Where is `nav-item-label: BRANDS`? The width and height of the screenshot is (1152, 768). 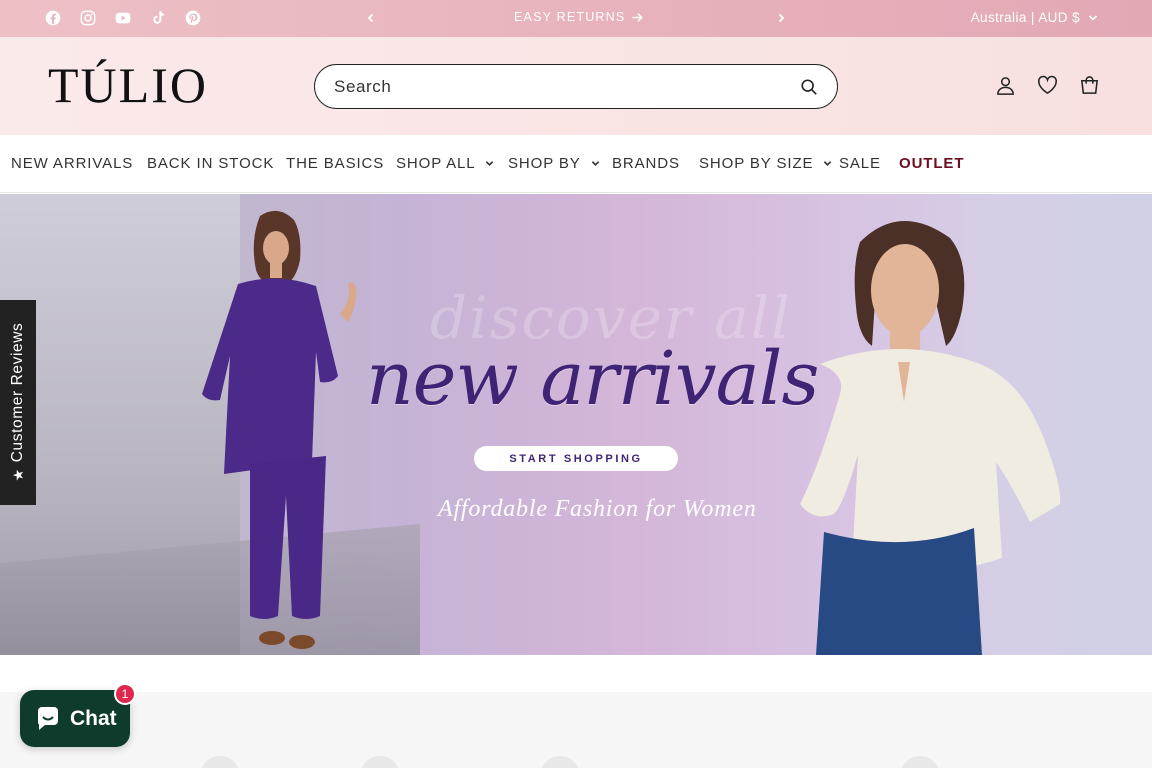
nav-item-label: BRANDS is located at coordinates (646, 163).